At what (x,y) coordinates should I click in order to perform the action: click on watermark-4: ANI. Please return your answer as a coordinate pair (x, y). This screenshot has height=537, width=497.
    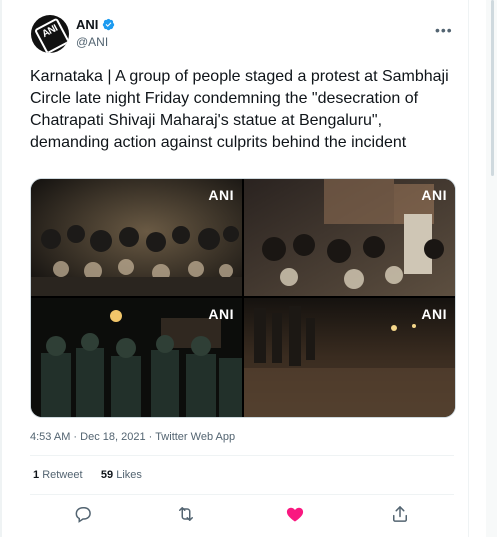
    Looking at the image, I should click on (434, 314).